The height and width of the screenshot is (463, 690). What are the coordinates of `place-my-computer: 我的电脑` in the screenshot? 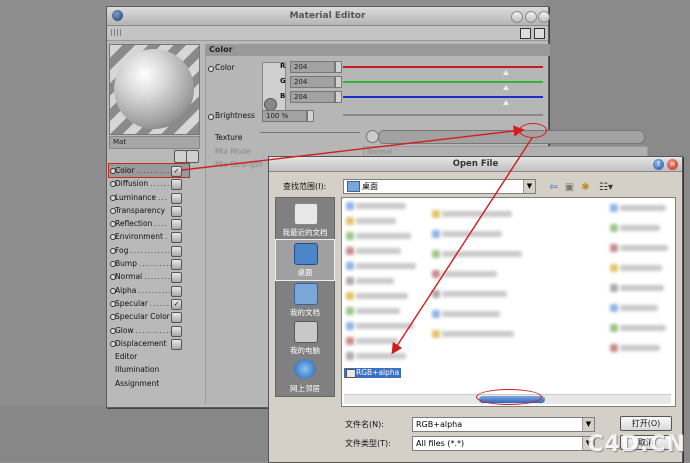 It's located at (305, 338).